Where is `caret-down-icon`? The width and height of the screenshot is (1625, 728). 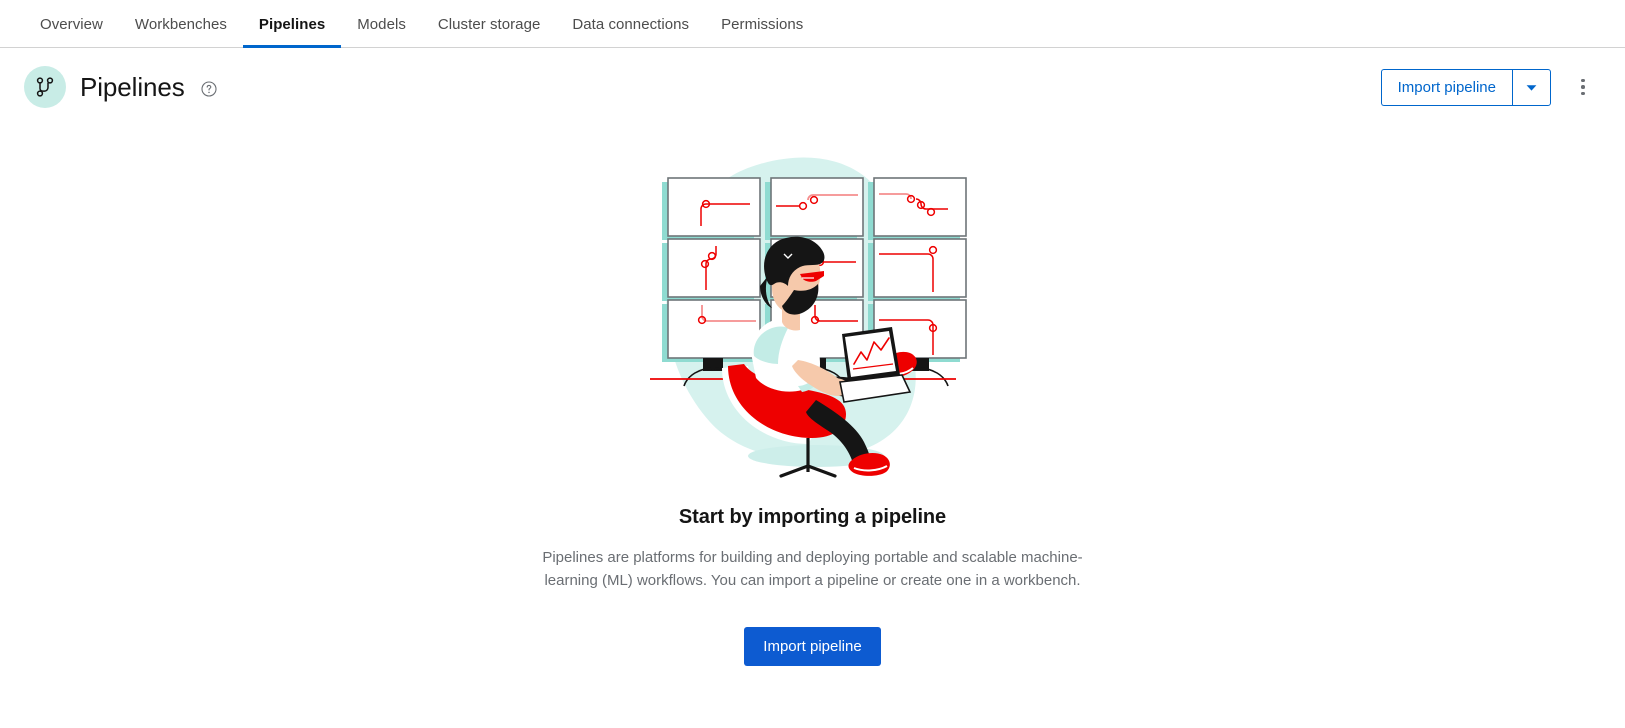
caret-down-icon is located at coordinates (1531, 87).